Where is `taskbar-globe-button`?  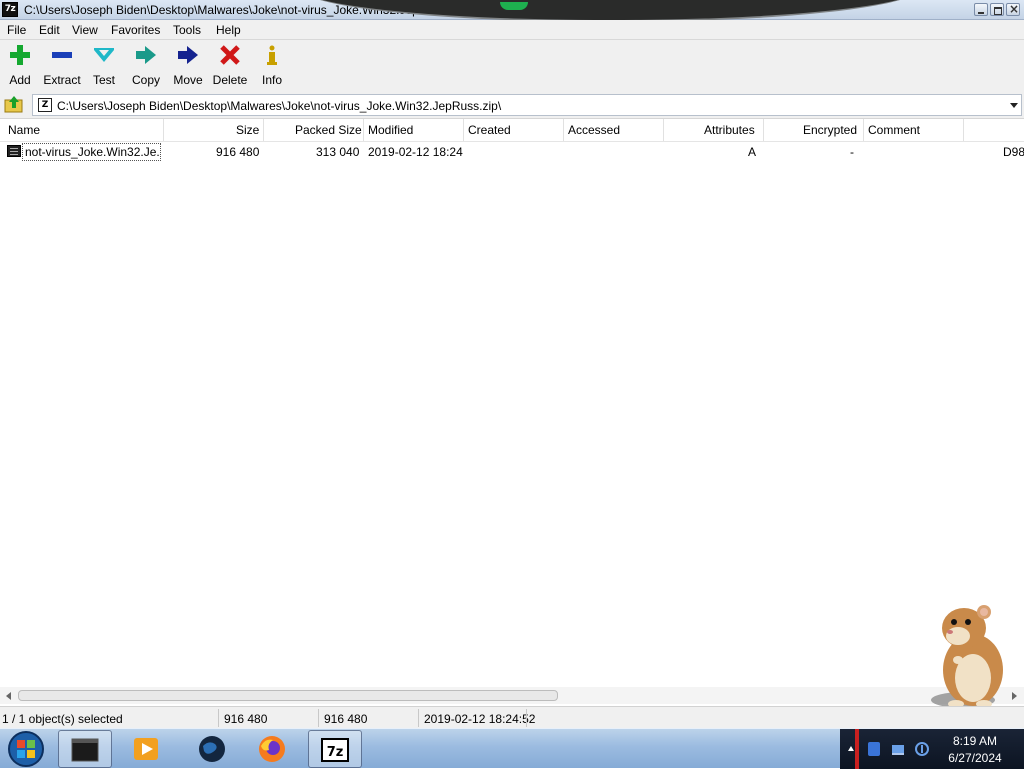 taskbar-globe-button is located at coordinates (213, 749).